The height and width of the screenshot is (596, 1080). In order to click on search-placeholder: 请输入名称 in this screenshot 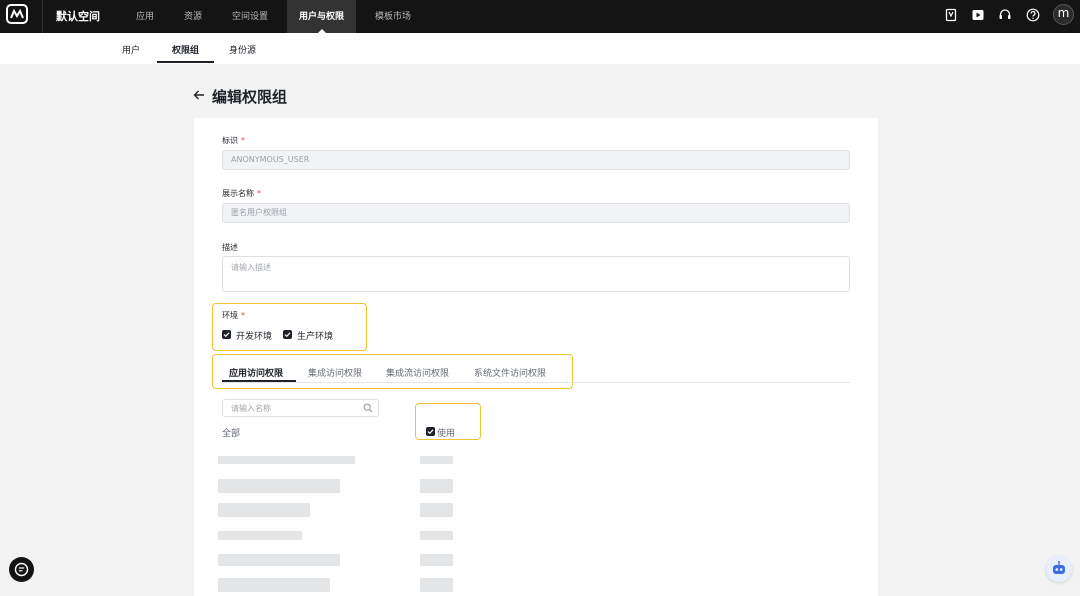, I will do `click(251, 408)`.